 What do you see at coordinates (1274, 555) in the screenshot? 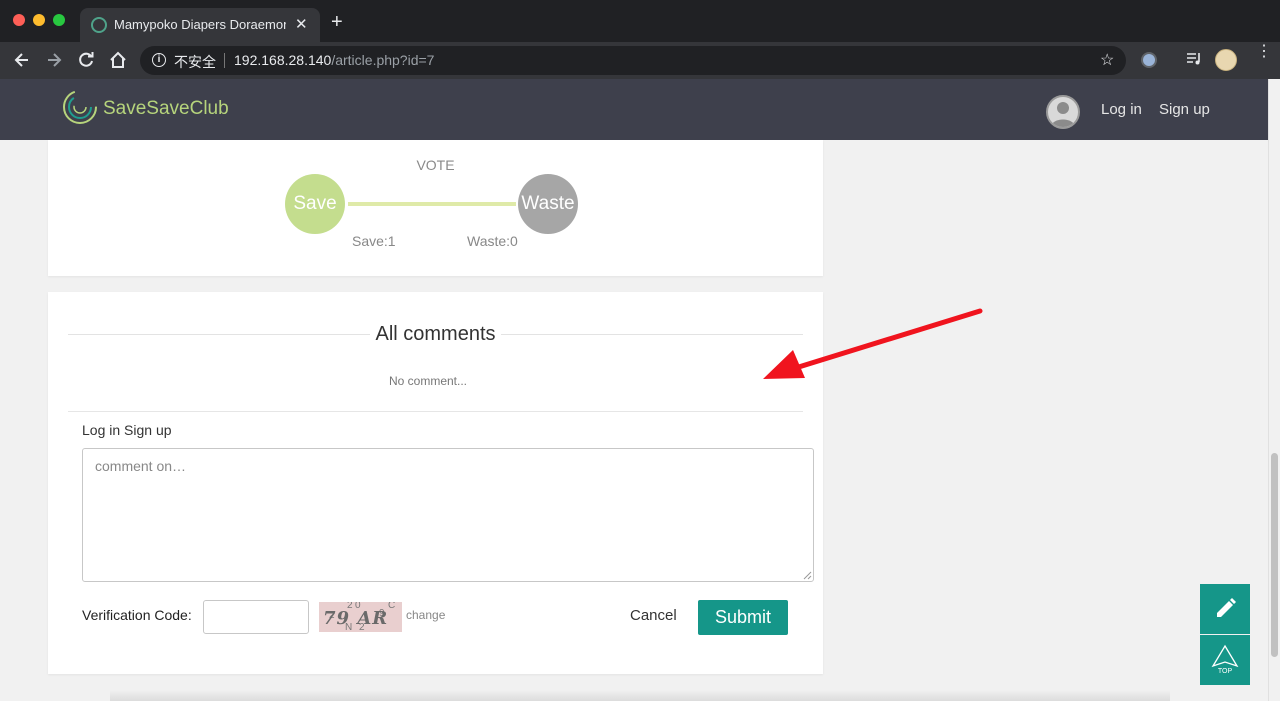
I see `scrollbar-thumb` at bounding box center [1274, 555].